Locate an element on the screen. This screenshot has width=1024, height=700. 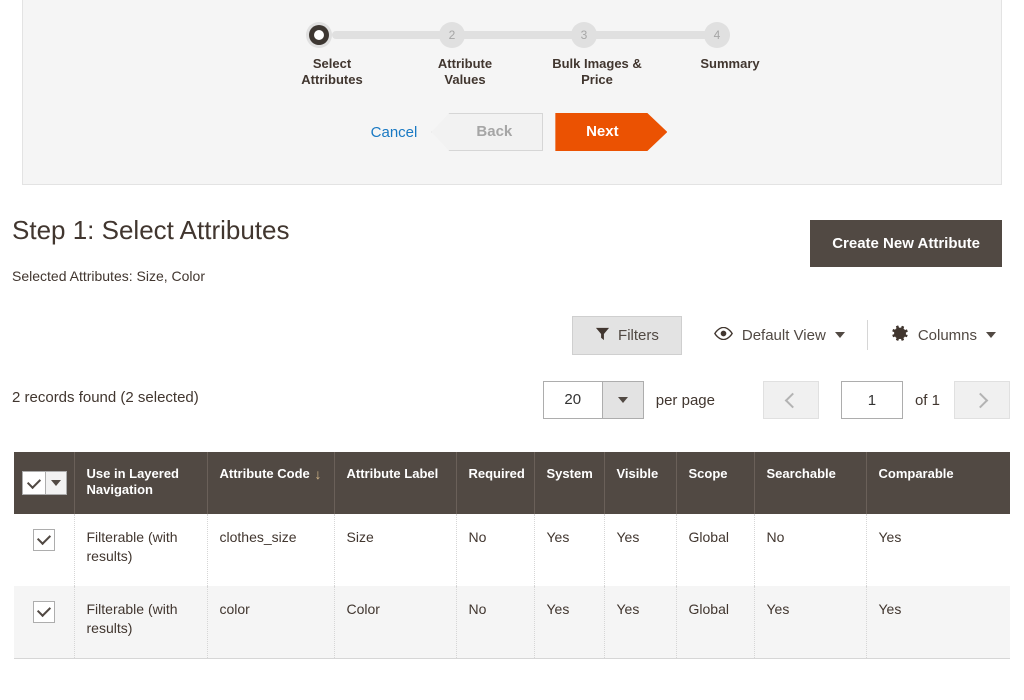
step-2-number: 2 is located at coordinates (452, 35).